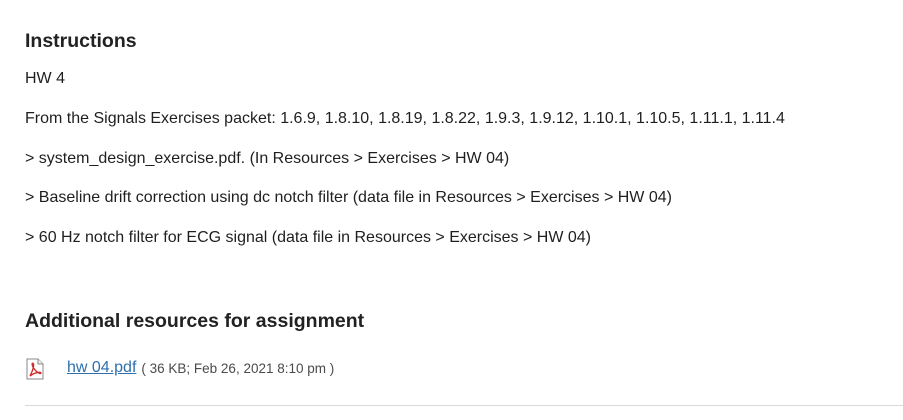 The image size is (903, 420). What do you see at coordinates (35, 369) in the screenshot?
I see `pdf-file-icon` at bounding box center [35, 369].